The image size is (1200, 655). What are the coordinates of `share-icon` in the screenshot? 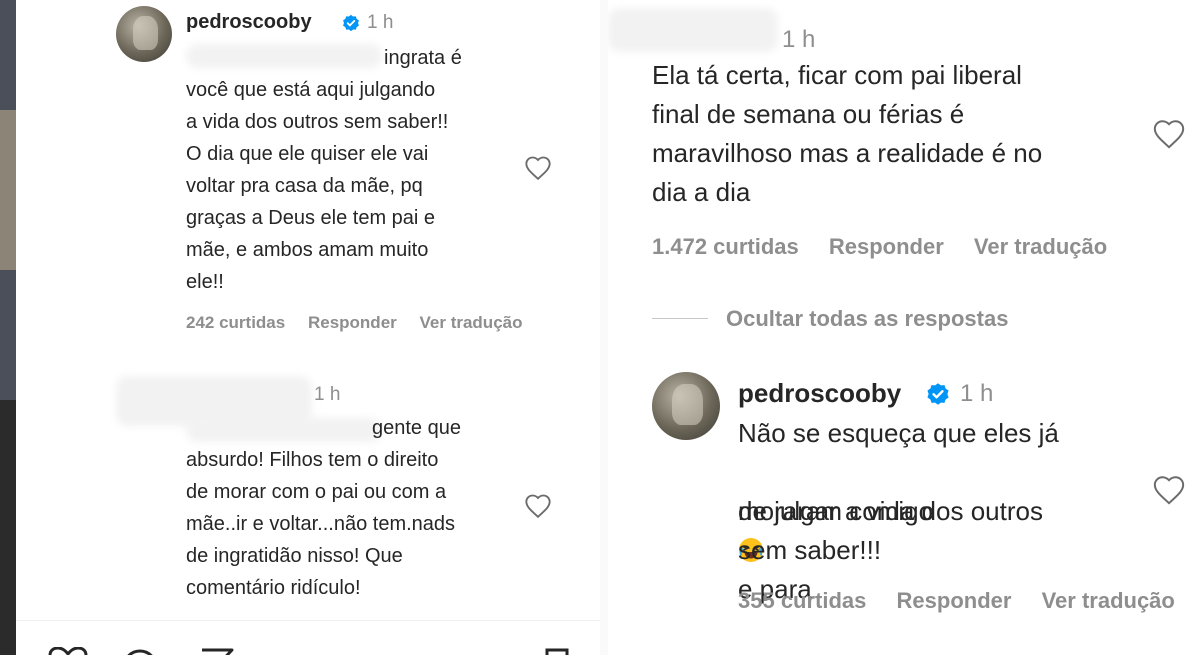 It's located at (217, 651).